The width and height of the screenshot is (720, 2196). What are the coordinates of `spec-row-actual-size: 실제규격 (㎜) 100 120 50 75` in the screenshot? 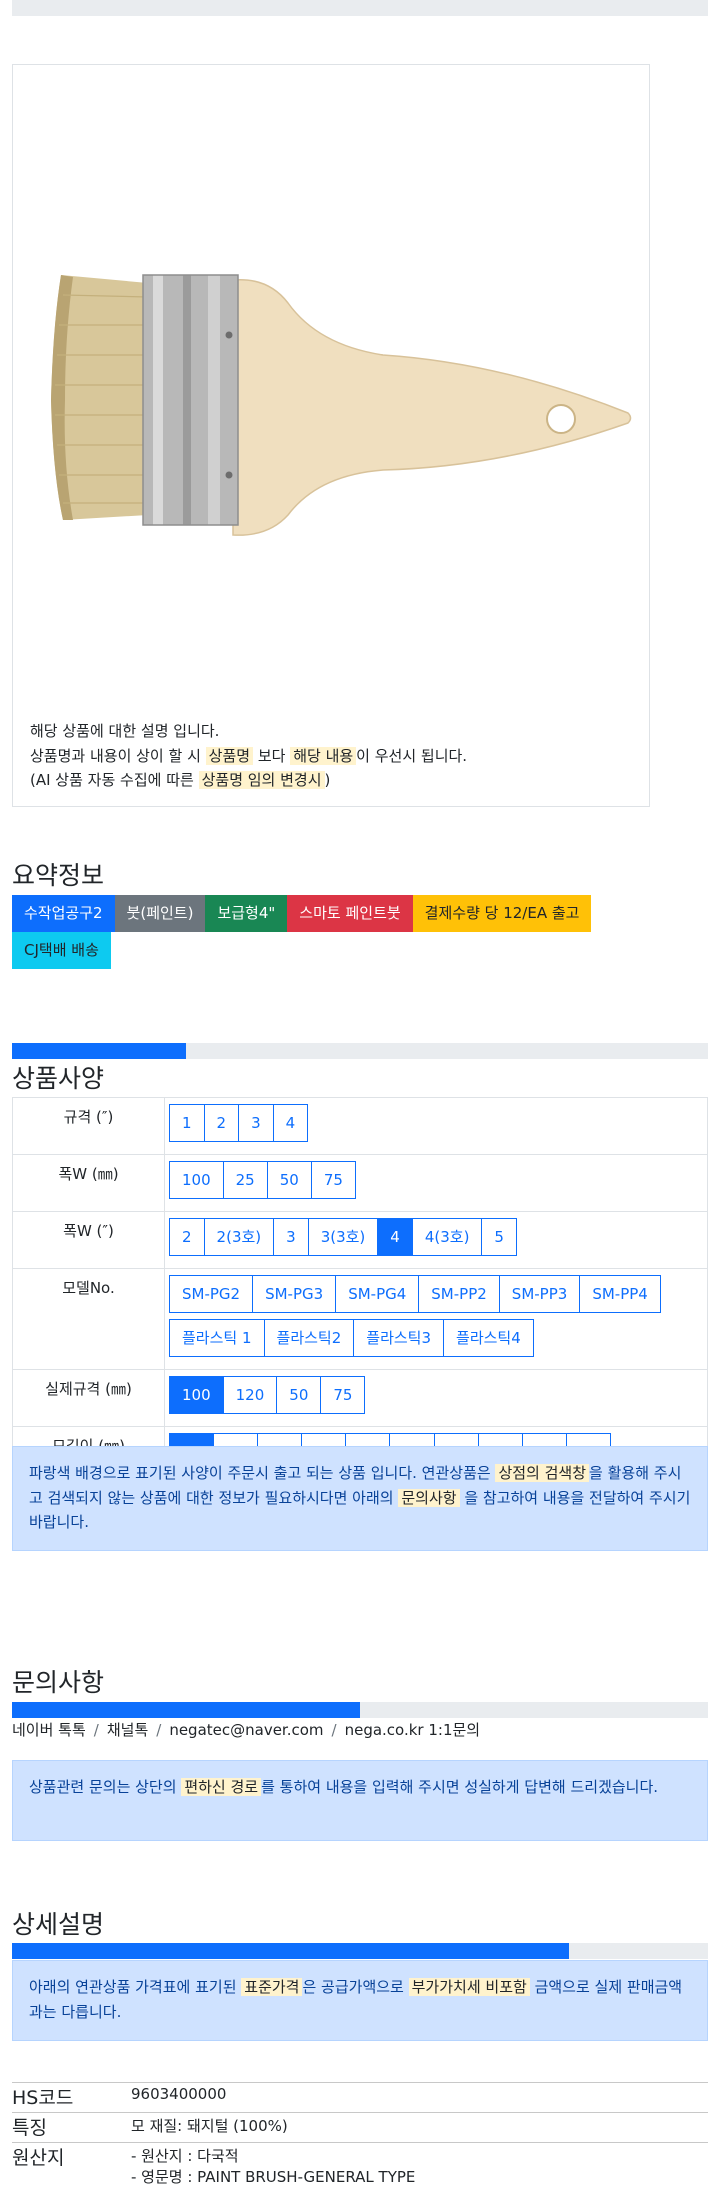 It's located at (360, 1398).